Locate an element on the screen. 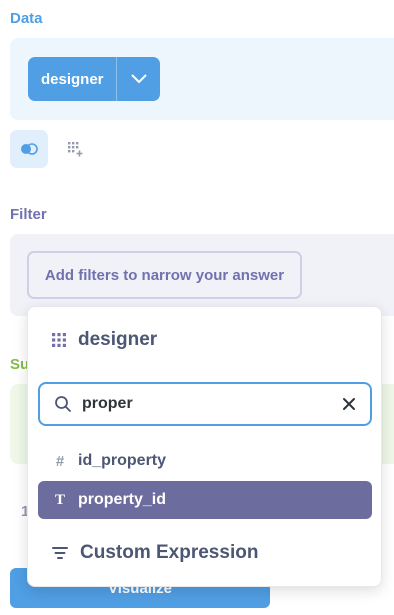  custom-column-button is located at coordinates (75, 149).